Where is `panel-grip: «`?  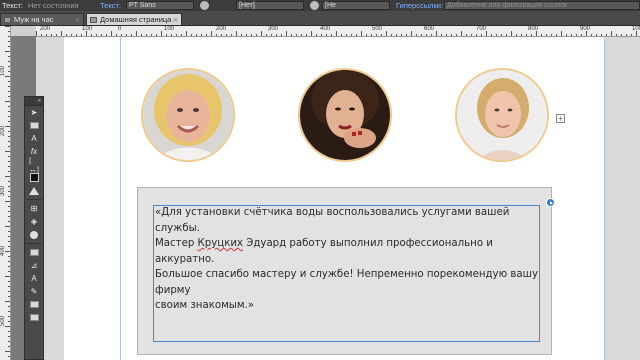 panel-grip: « is located at coordinates (34, 101).